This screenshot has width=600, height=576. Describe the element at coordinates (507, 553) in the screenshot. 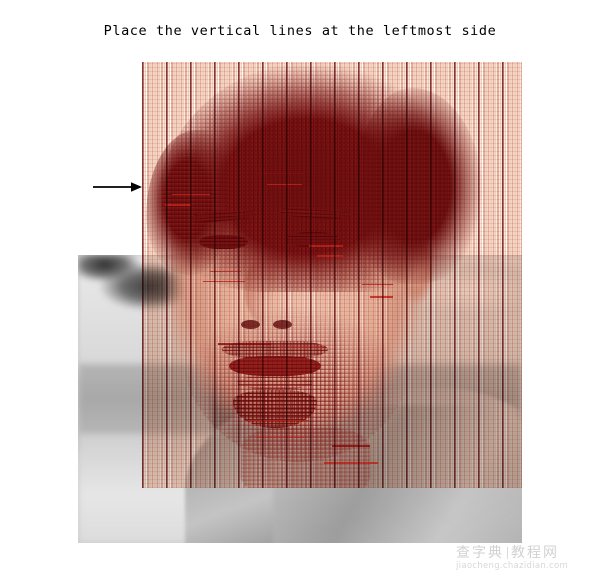

I see `watermark-divider` at that location.